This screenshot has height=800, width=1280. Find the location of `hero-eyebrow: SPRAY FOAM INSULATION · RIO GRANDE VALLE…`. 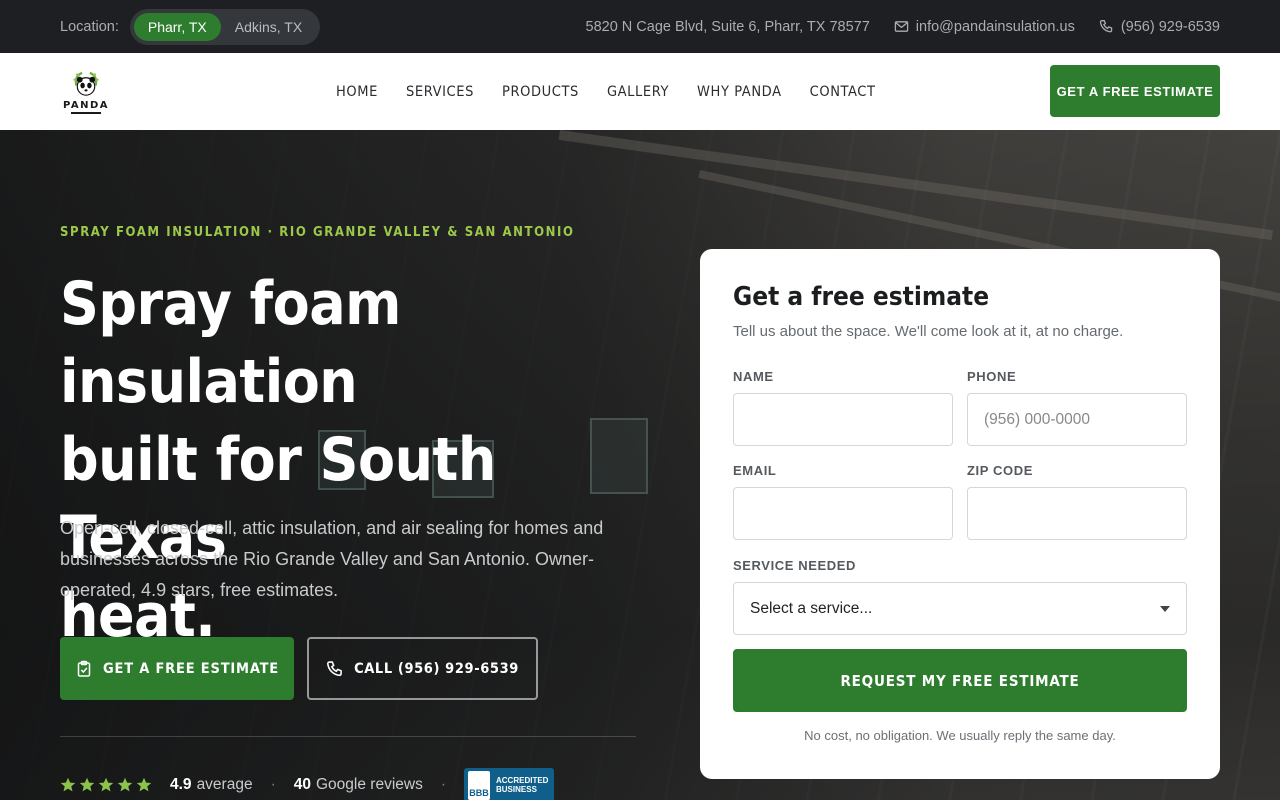

hero-eyebrow: SPRAY FOAM INSULATION · RIO GRANDE VALLE… is located at coordinates (317, 232).